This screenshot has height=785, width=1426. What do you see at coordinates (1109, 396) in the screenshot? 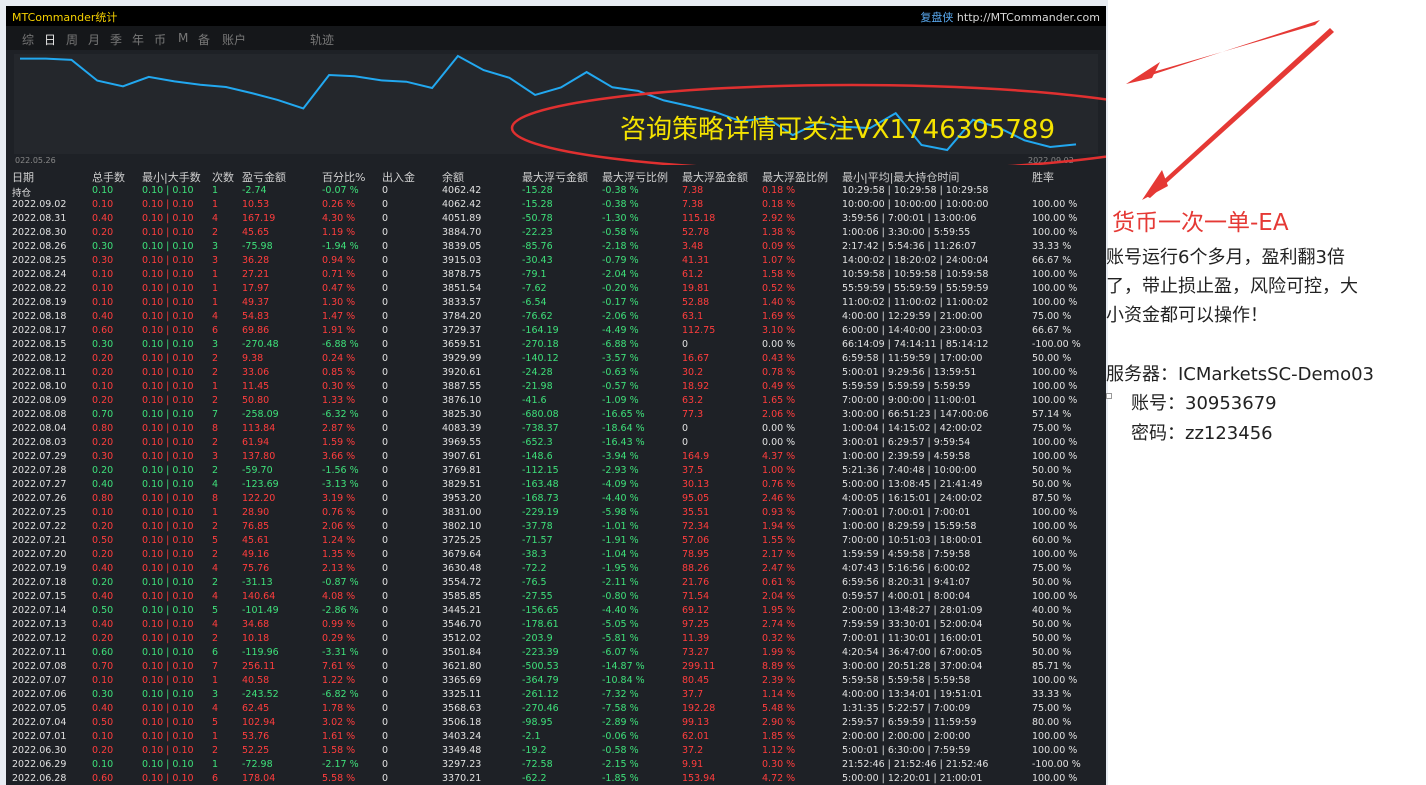
I see `resize-handle` at bounding box center [1109, 396].